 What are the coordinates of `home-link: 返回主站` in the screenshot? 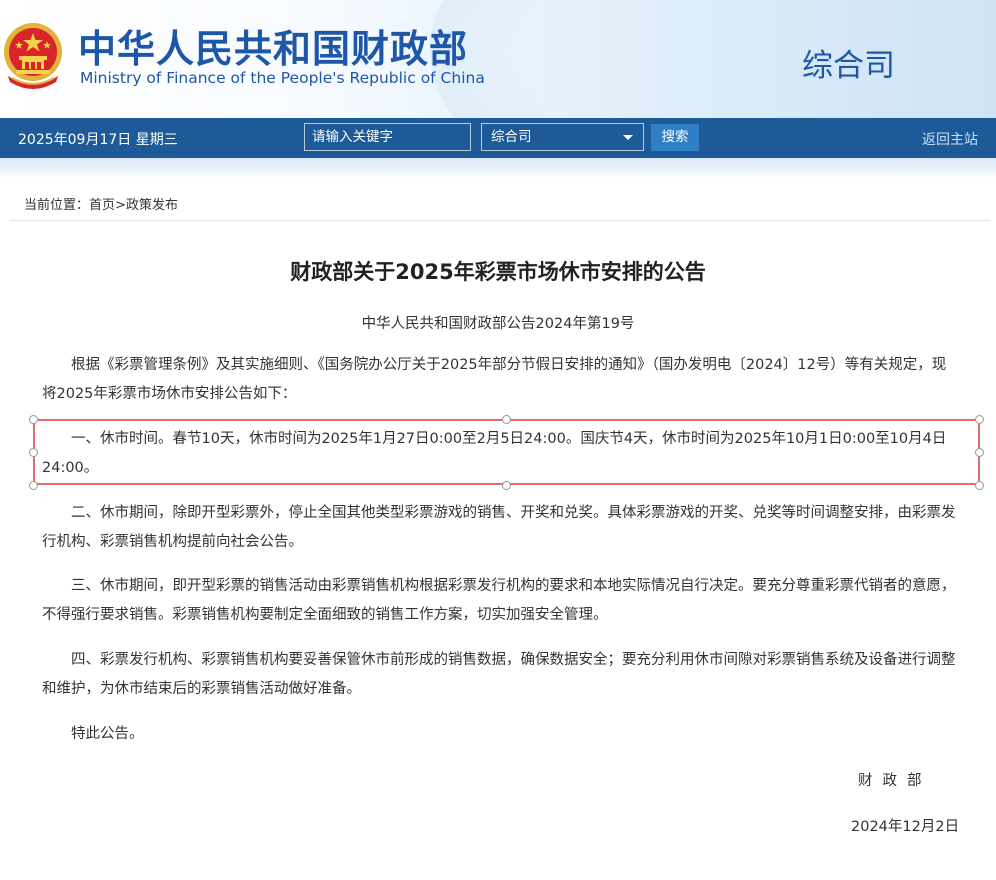 It's located at (950, 139).